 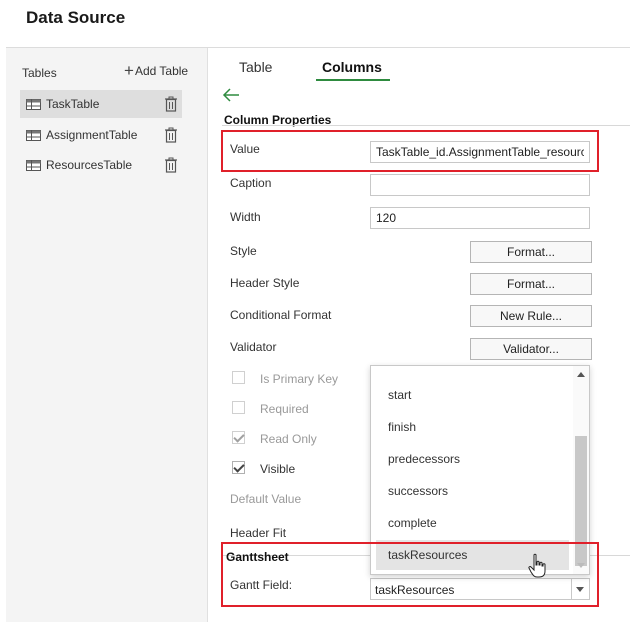 What do you see at coordinates (238, 467) in the screenshot?
I see `visible-checkbox` at bounding box center [238, 467].